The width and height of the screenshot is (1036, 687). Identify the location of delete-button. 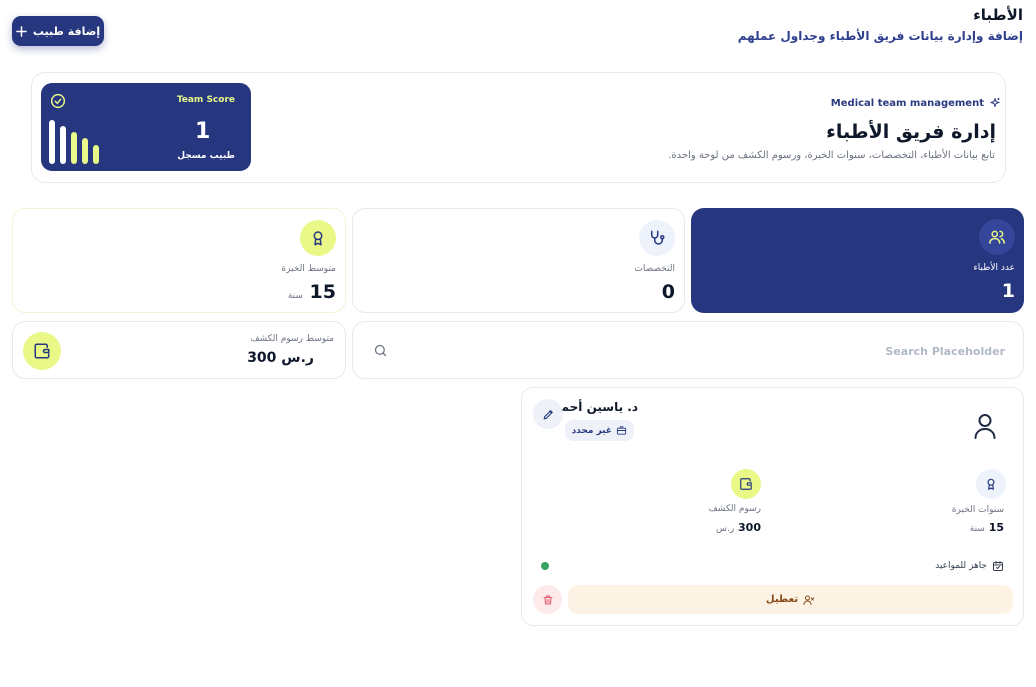
(547, 599).